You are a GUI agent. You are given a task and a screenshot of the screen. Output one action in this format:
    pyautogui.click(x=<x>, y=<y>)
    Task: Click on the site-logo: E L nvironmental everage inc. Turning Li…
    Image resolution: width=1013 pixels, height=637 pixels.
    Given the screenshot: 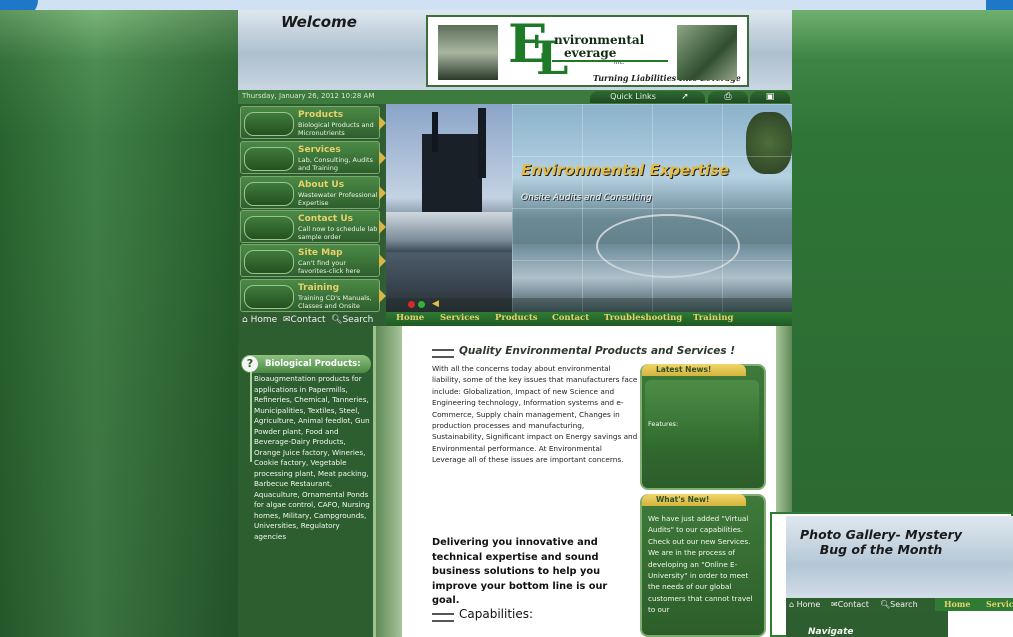 What is the action you would take?
    pyautogui.click(x=587, y=51)
    